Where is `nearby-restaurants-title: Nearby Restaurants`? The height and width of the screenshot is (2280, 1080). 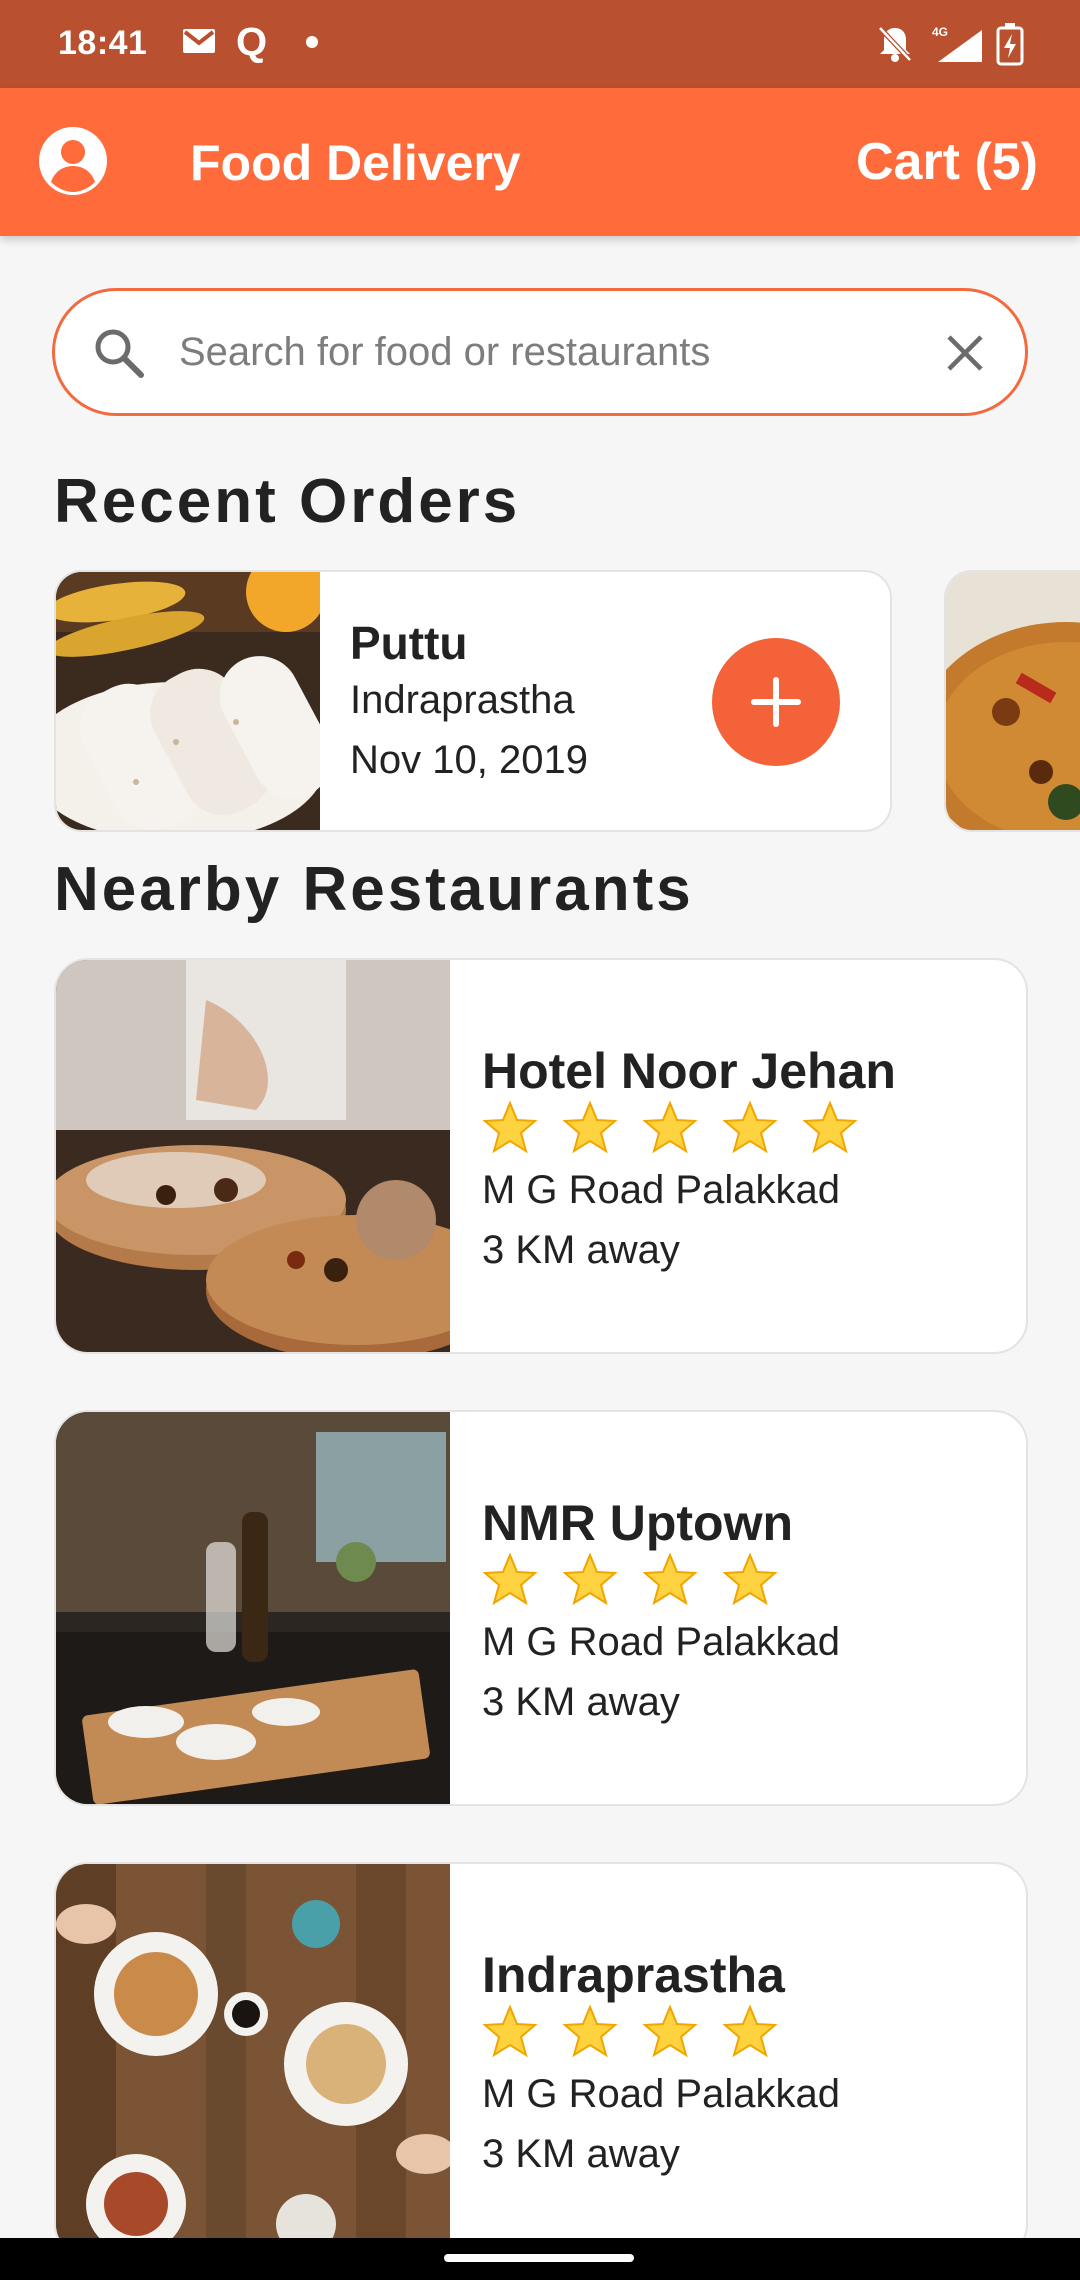 nearby-restaurants-title: Nearby Restaurants is located at coordinates (374, 889).